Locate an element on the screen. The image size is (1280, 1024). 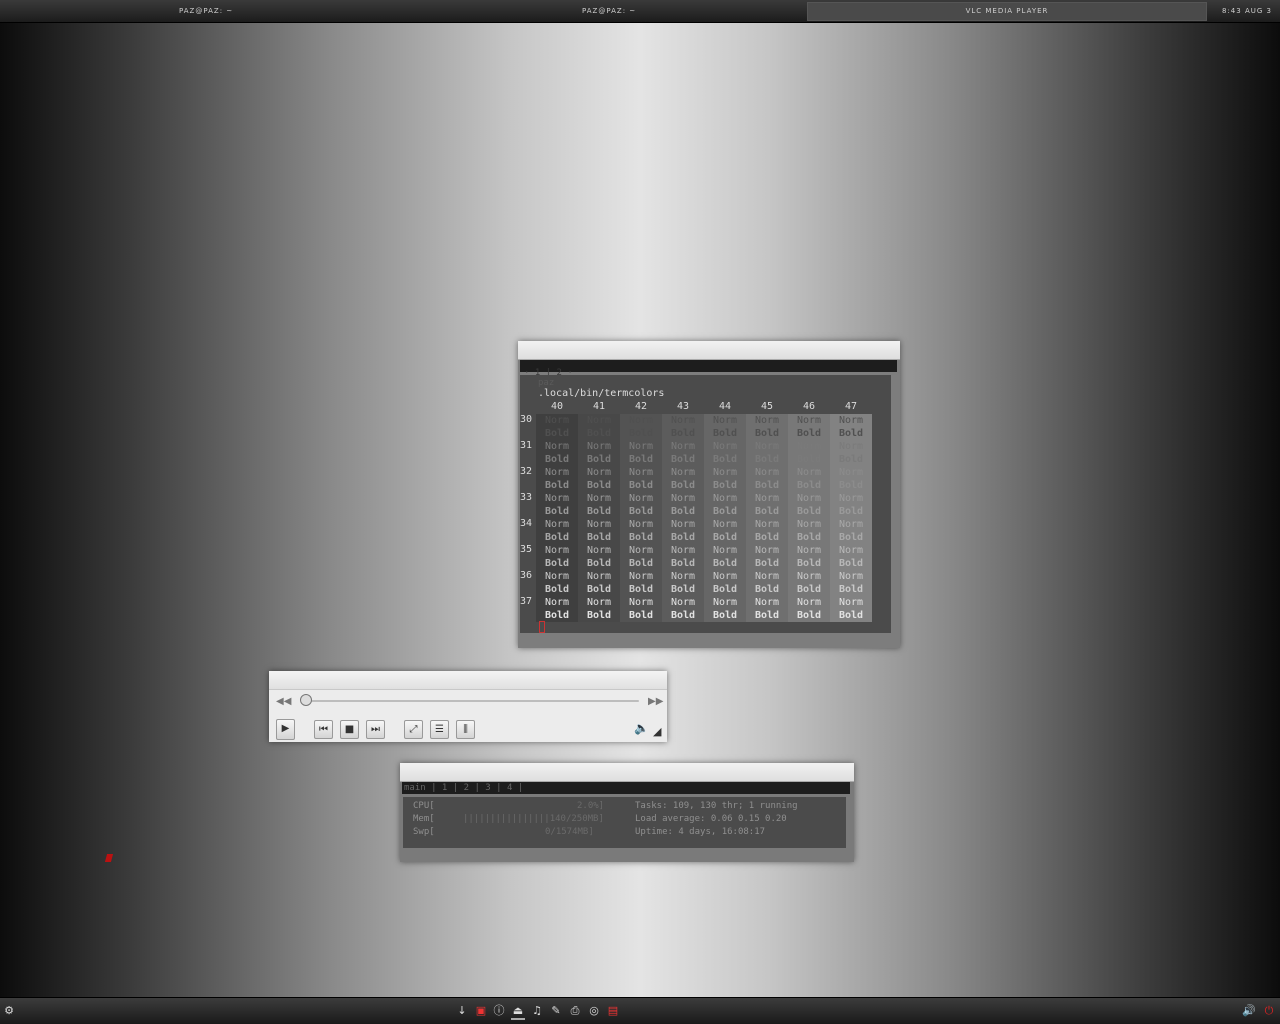
next-icon: ⏭ is located at coordinates (375, 729).